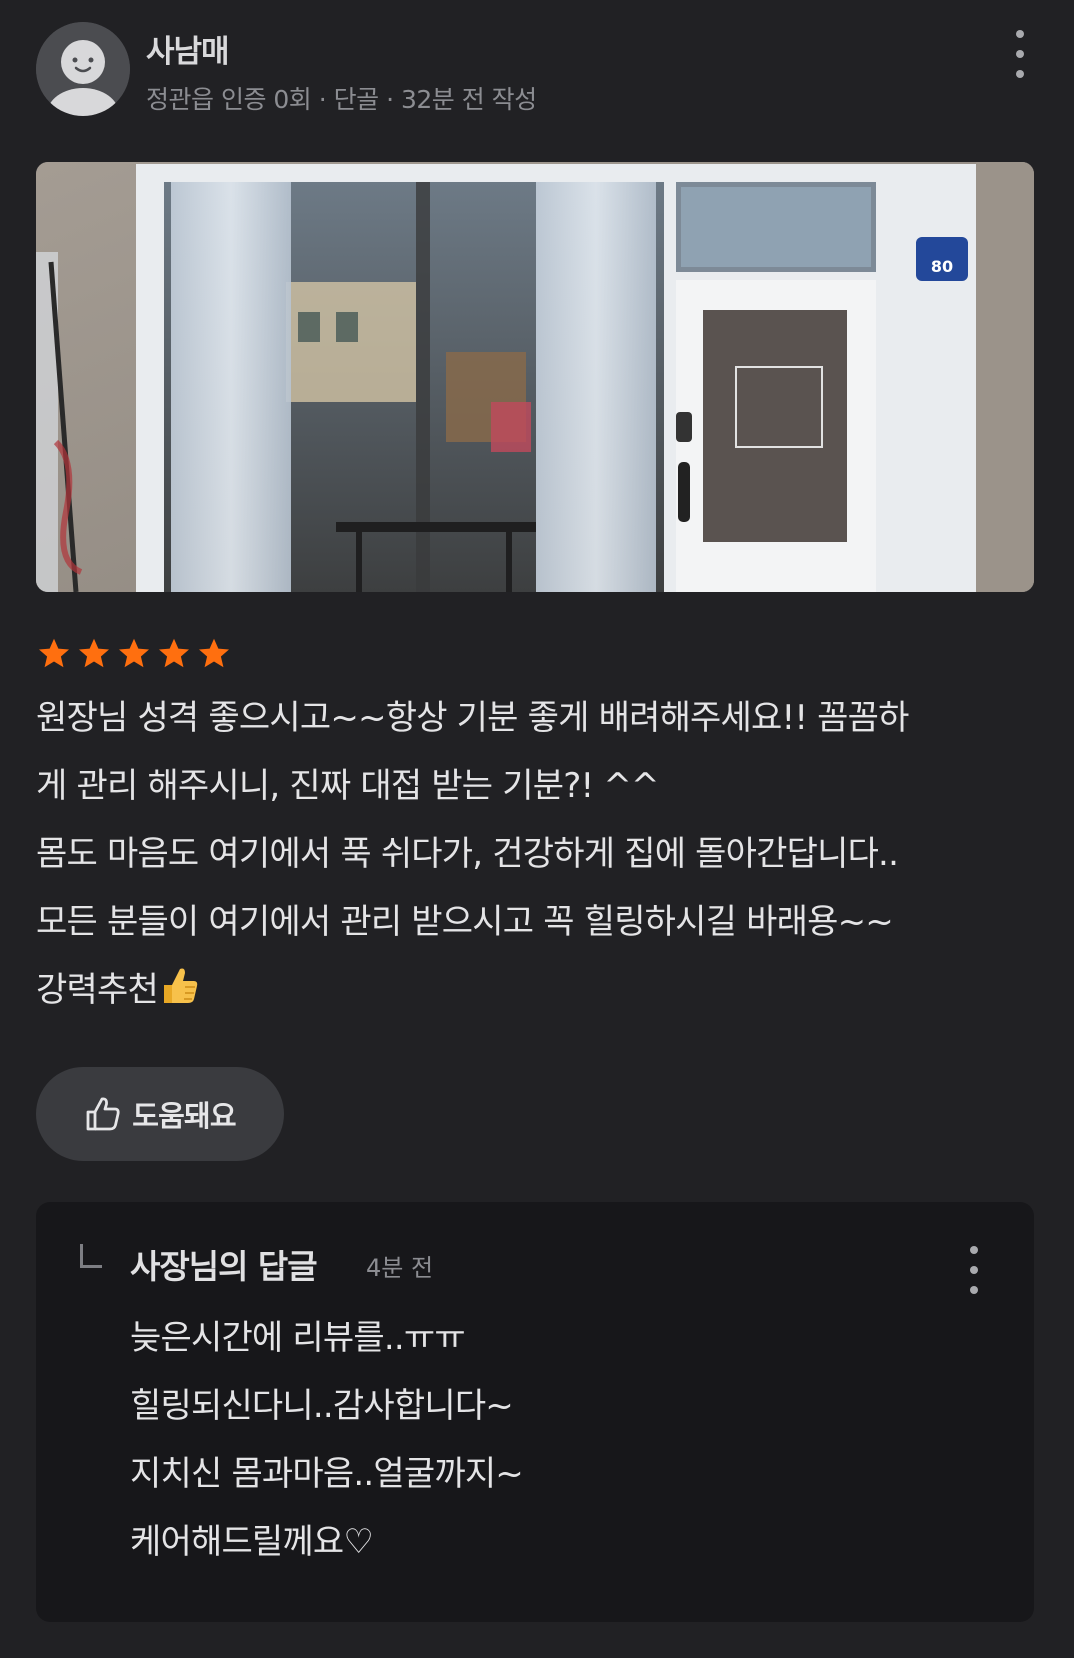 This screenshot has height=1658, width=1074. I want to click on avatar, so click(83, 69).